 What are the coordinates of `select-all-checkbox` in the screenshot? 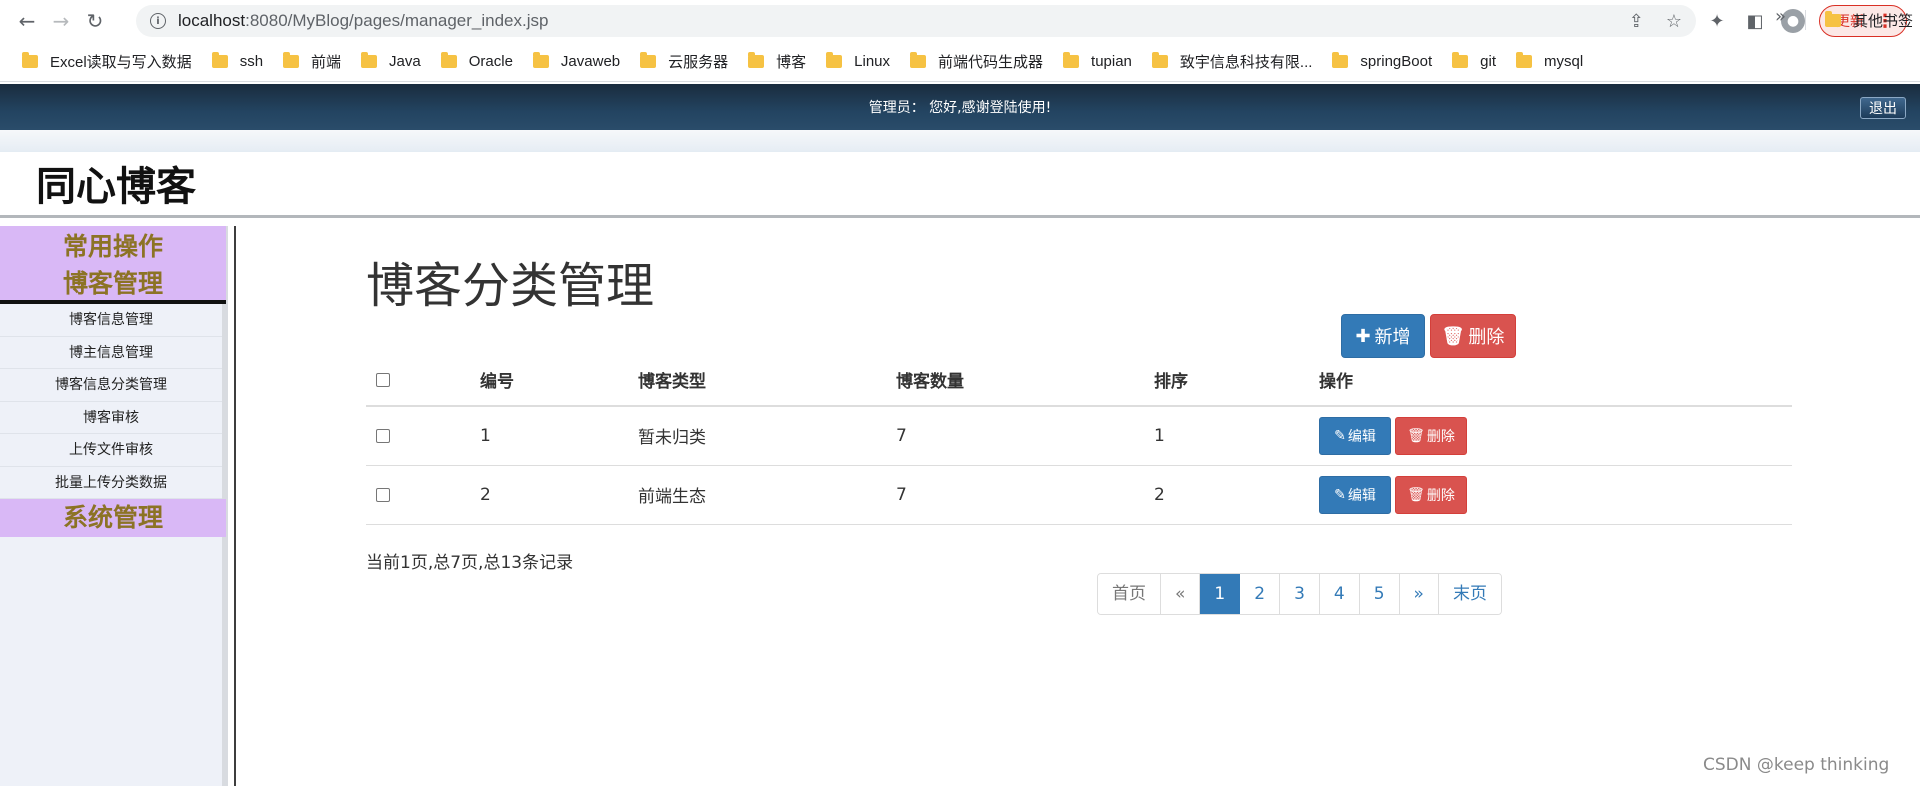 It's located at (383, 379).